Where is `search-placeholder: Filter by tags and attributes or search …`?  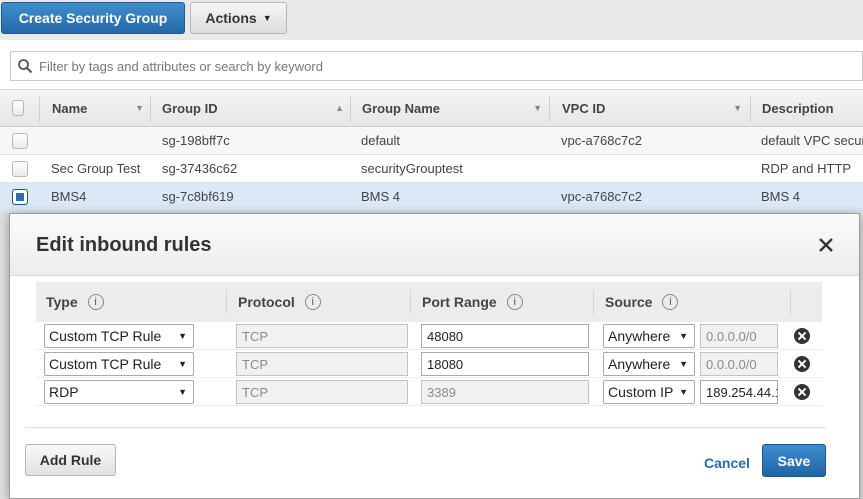 search-placeholder: Filter by tags and attributes or search … is located at coordinates (181, 66).